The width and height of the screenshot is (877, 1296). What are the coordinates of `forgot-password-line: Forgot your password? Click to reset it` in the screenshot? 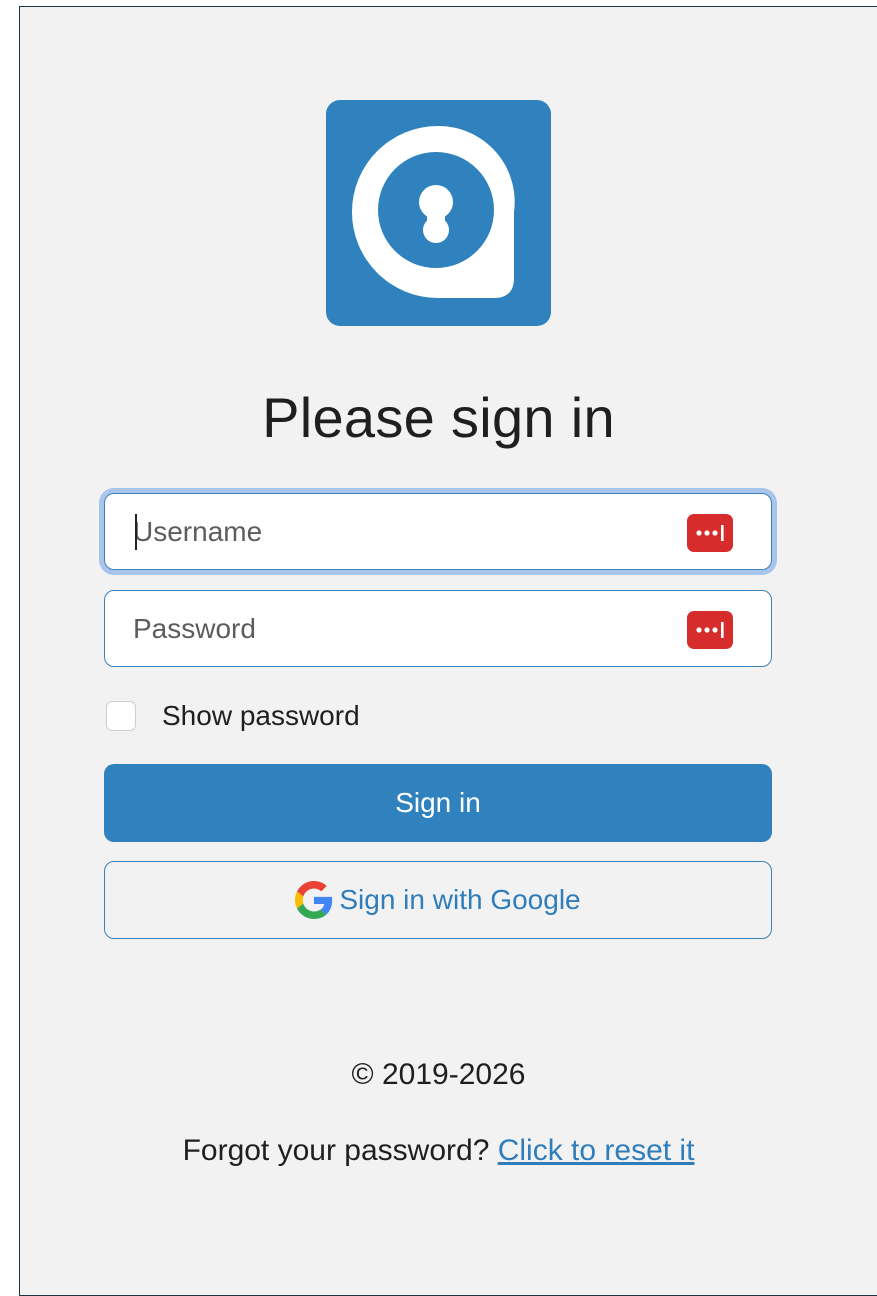 It's located at (438, 1151).